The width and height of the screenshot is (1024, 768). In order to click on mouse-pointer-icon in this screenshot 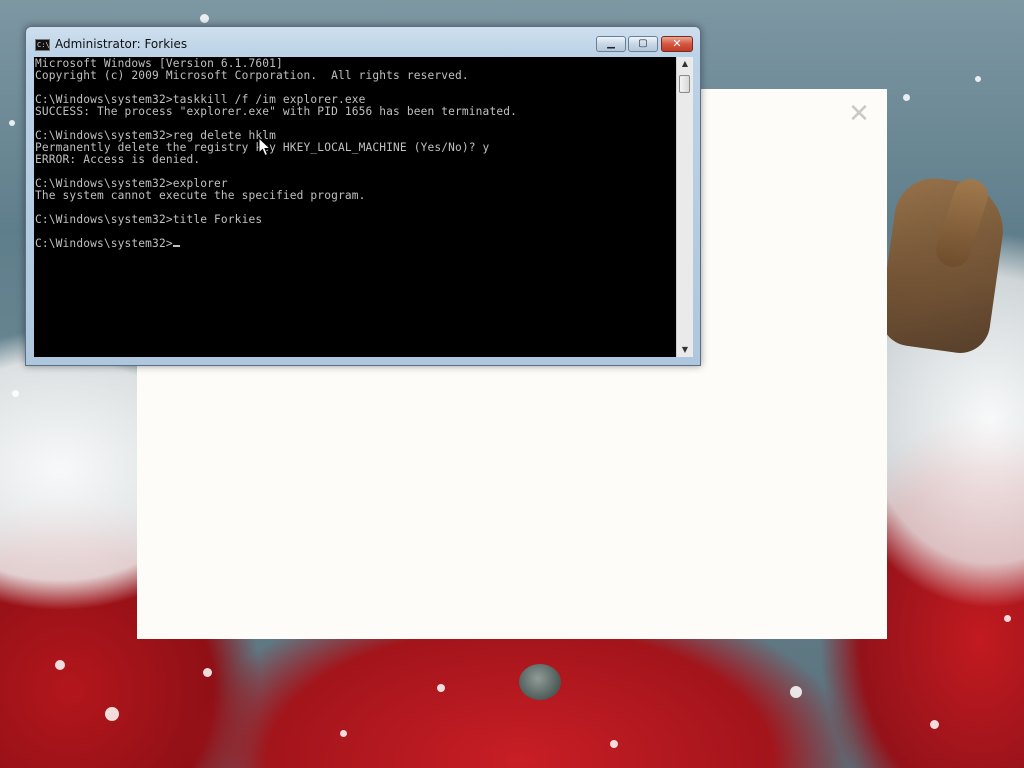, I will do `click(265, 147)`.